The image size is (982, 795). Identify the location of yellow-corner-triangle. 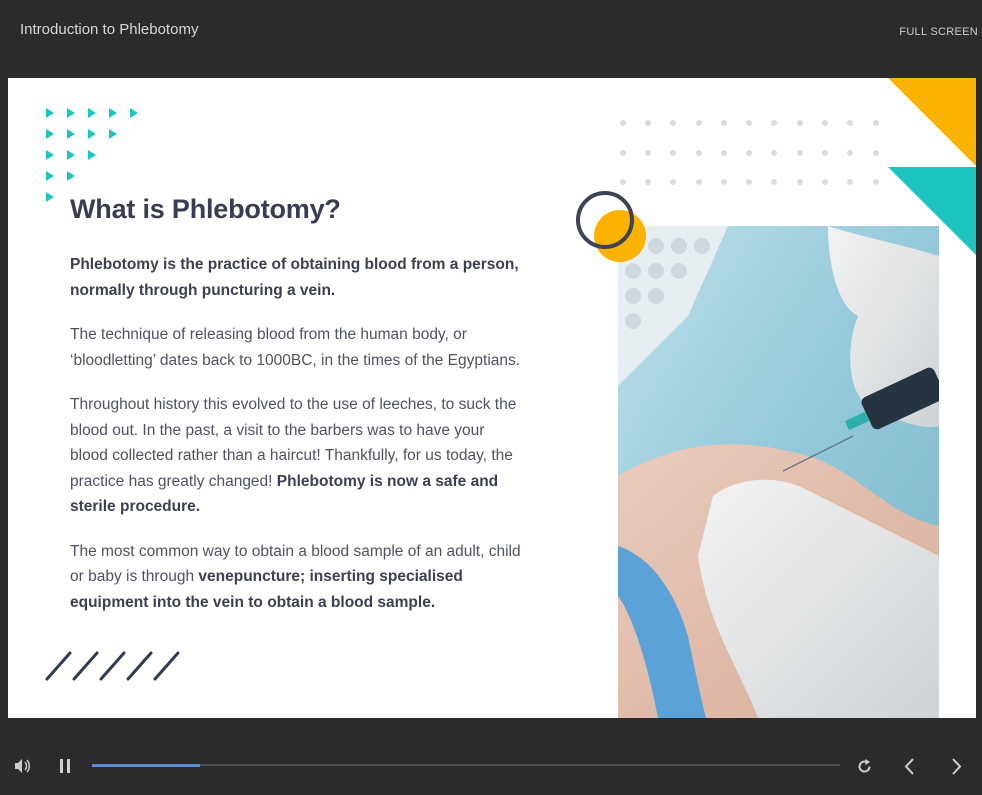
(932, 122).